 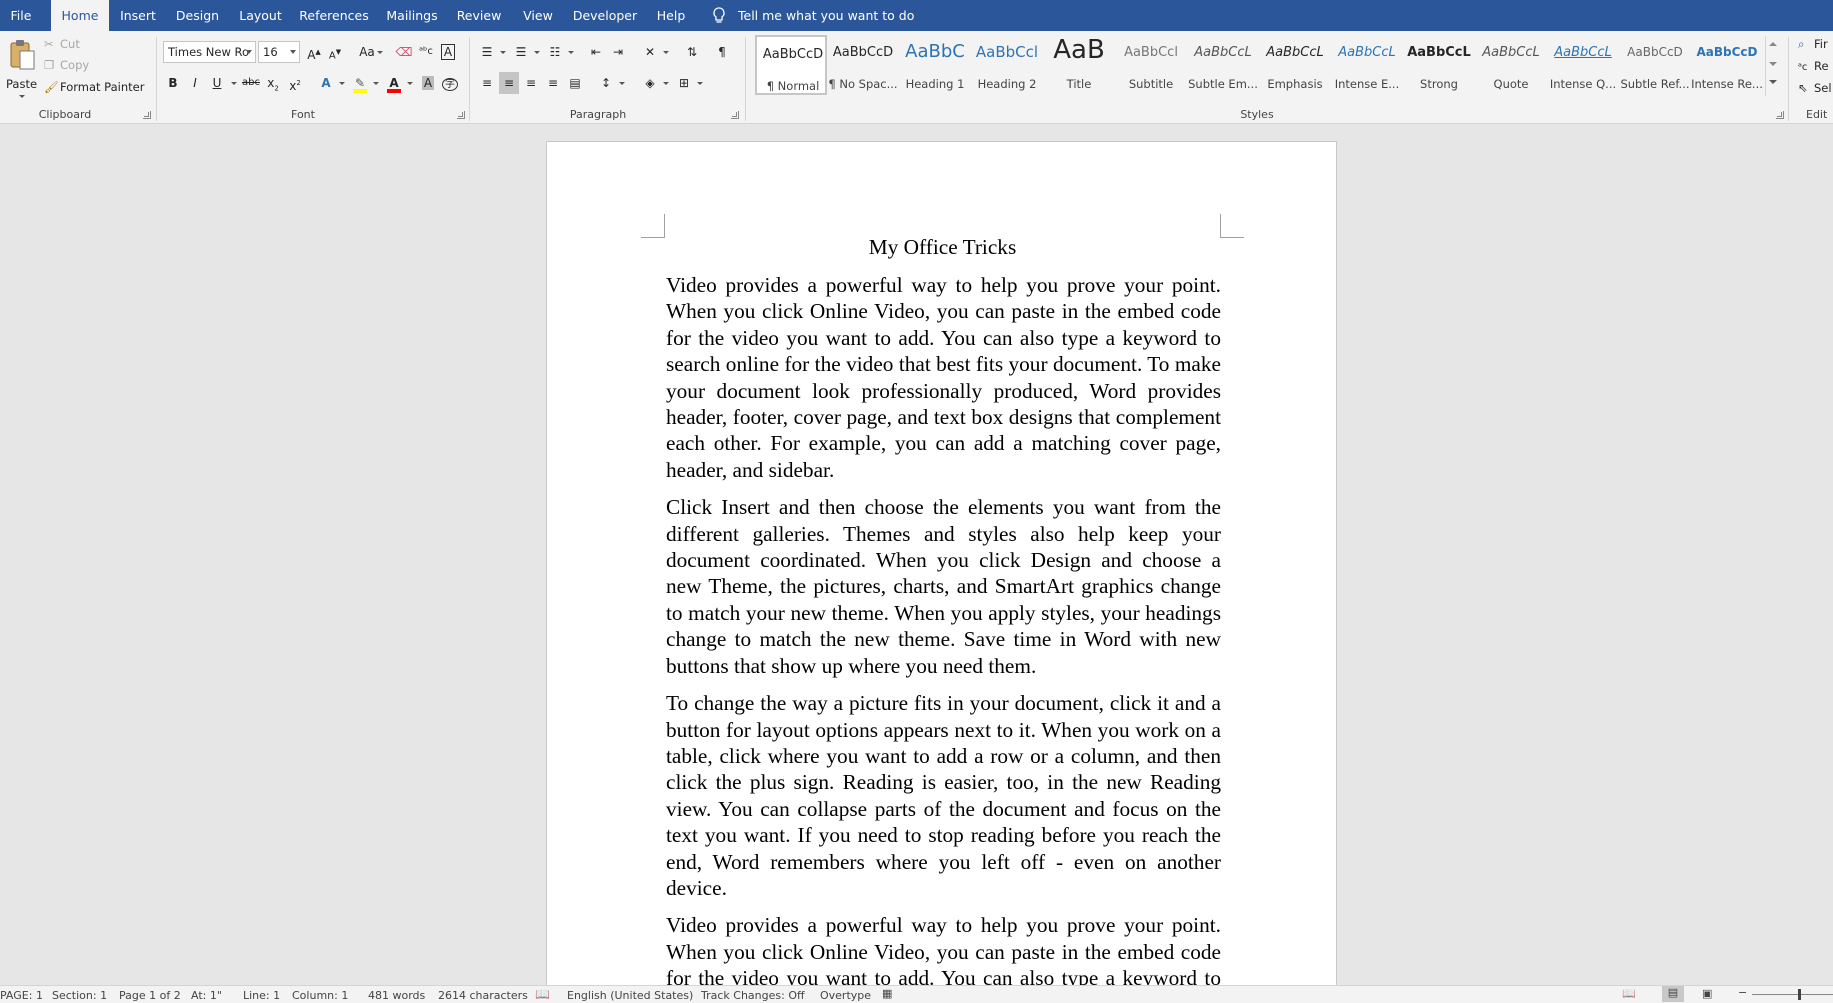 What do you see at coordinates (487, 52) in the screenshot?
I see `bullets-button: ☰` at bounding box center [487, 52].